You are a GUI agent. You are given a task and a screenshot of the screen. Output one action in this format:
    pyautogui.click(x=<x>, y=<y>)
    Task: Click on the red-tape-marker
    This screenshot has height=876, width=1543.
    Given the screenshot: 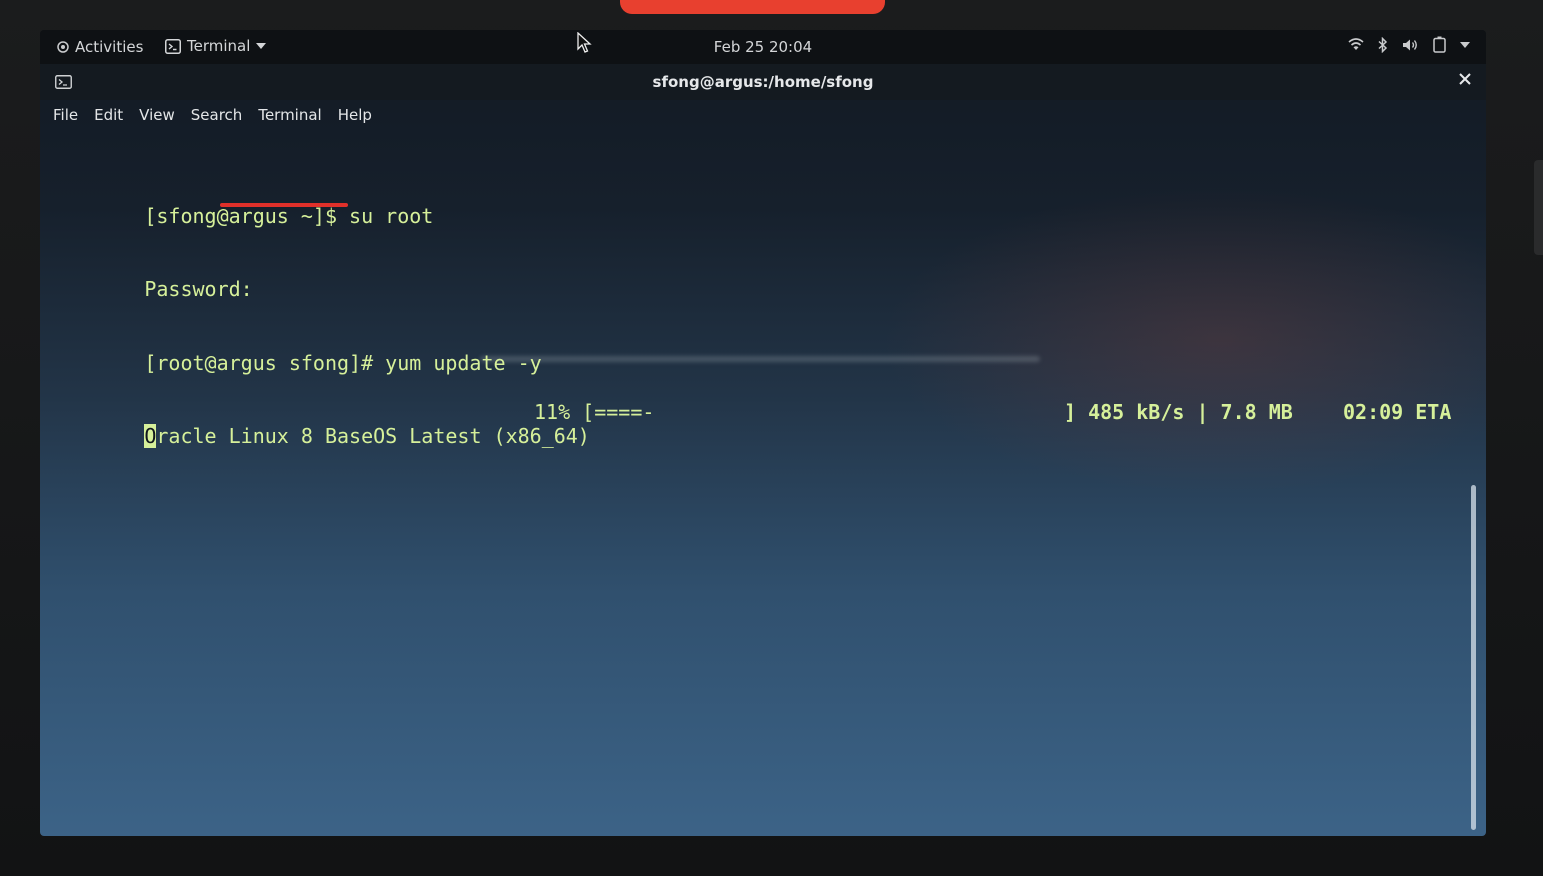 What is the action you would take?
    pyautogui.click(x=752, y=7)
    